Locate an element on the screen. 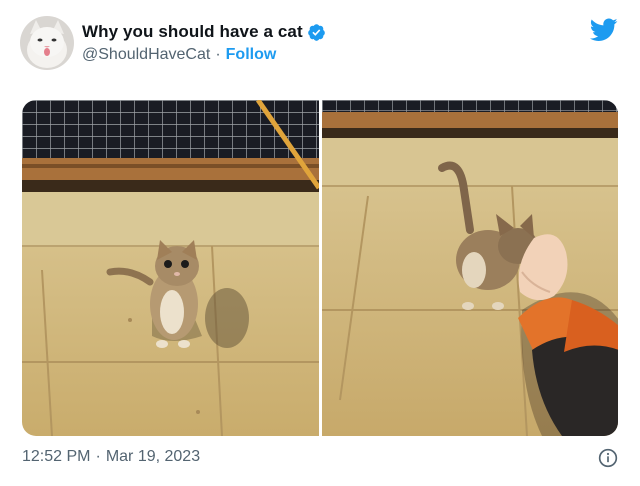 The height and width of the screenshot is (486, 640). handle-row: @ShouldHaveCat · Follow is located at coordinates (204, 55).